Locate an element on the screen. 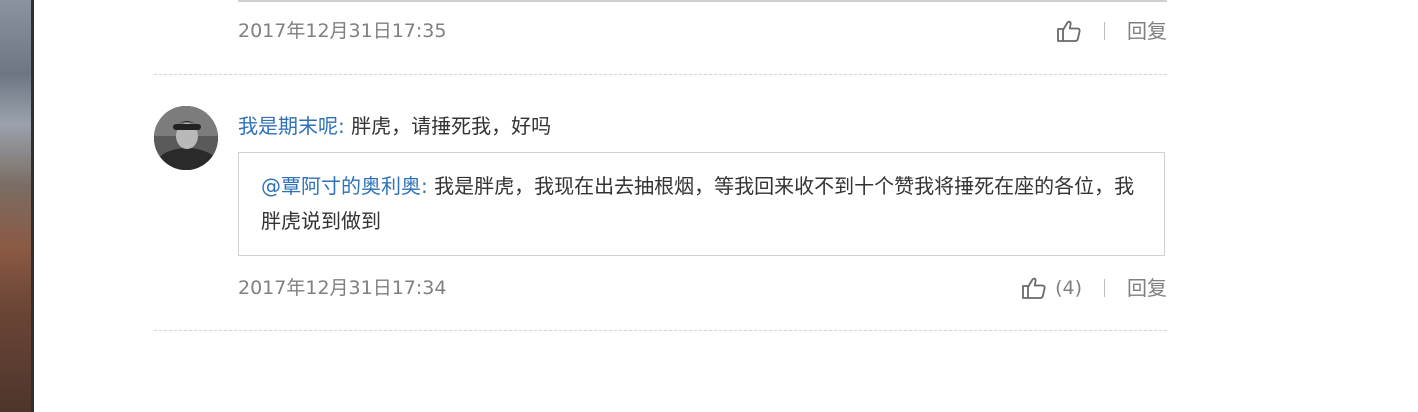  comment-meta: 2017年12月31日17:34 (4) 回复 is located at coordinates (702, 288).